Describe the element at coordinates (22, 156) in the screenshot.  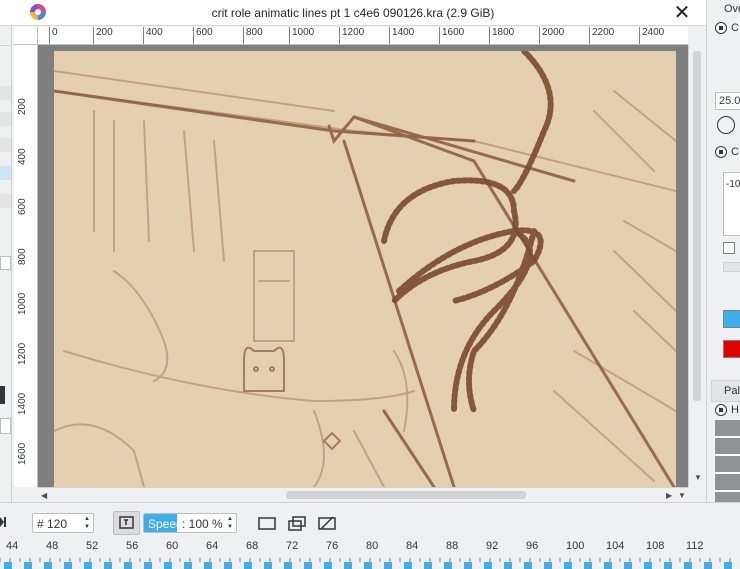
I see `ruler-label: 400` at that location.